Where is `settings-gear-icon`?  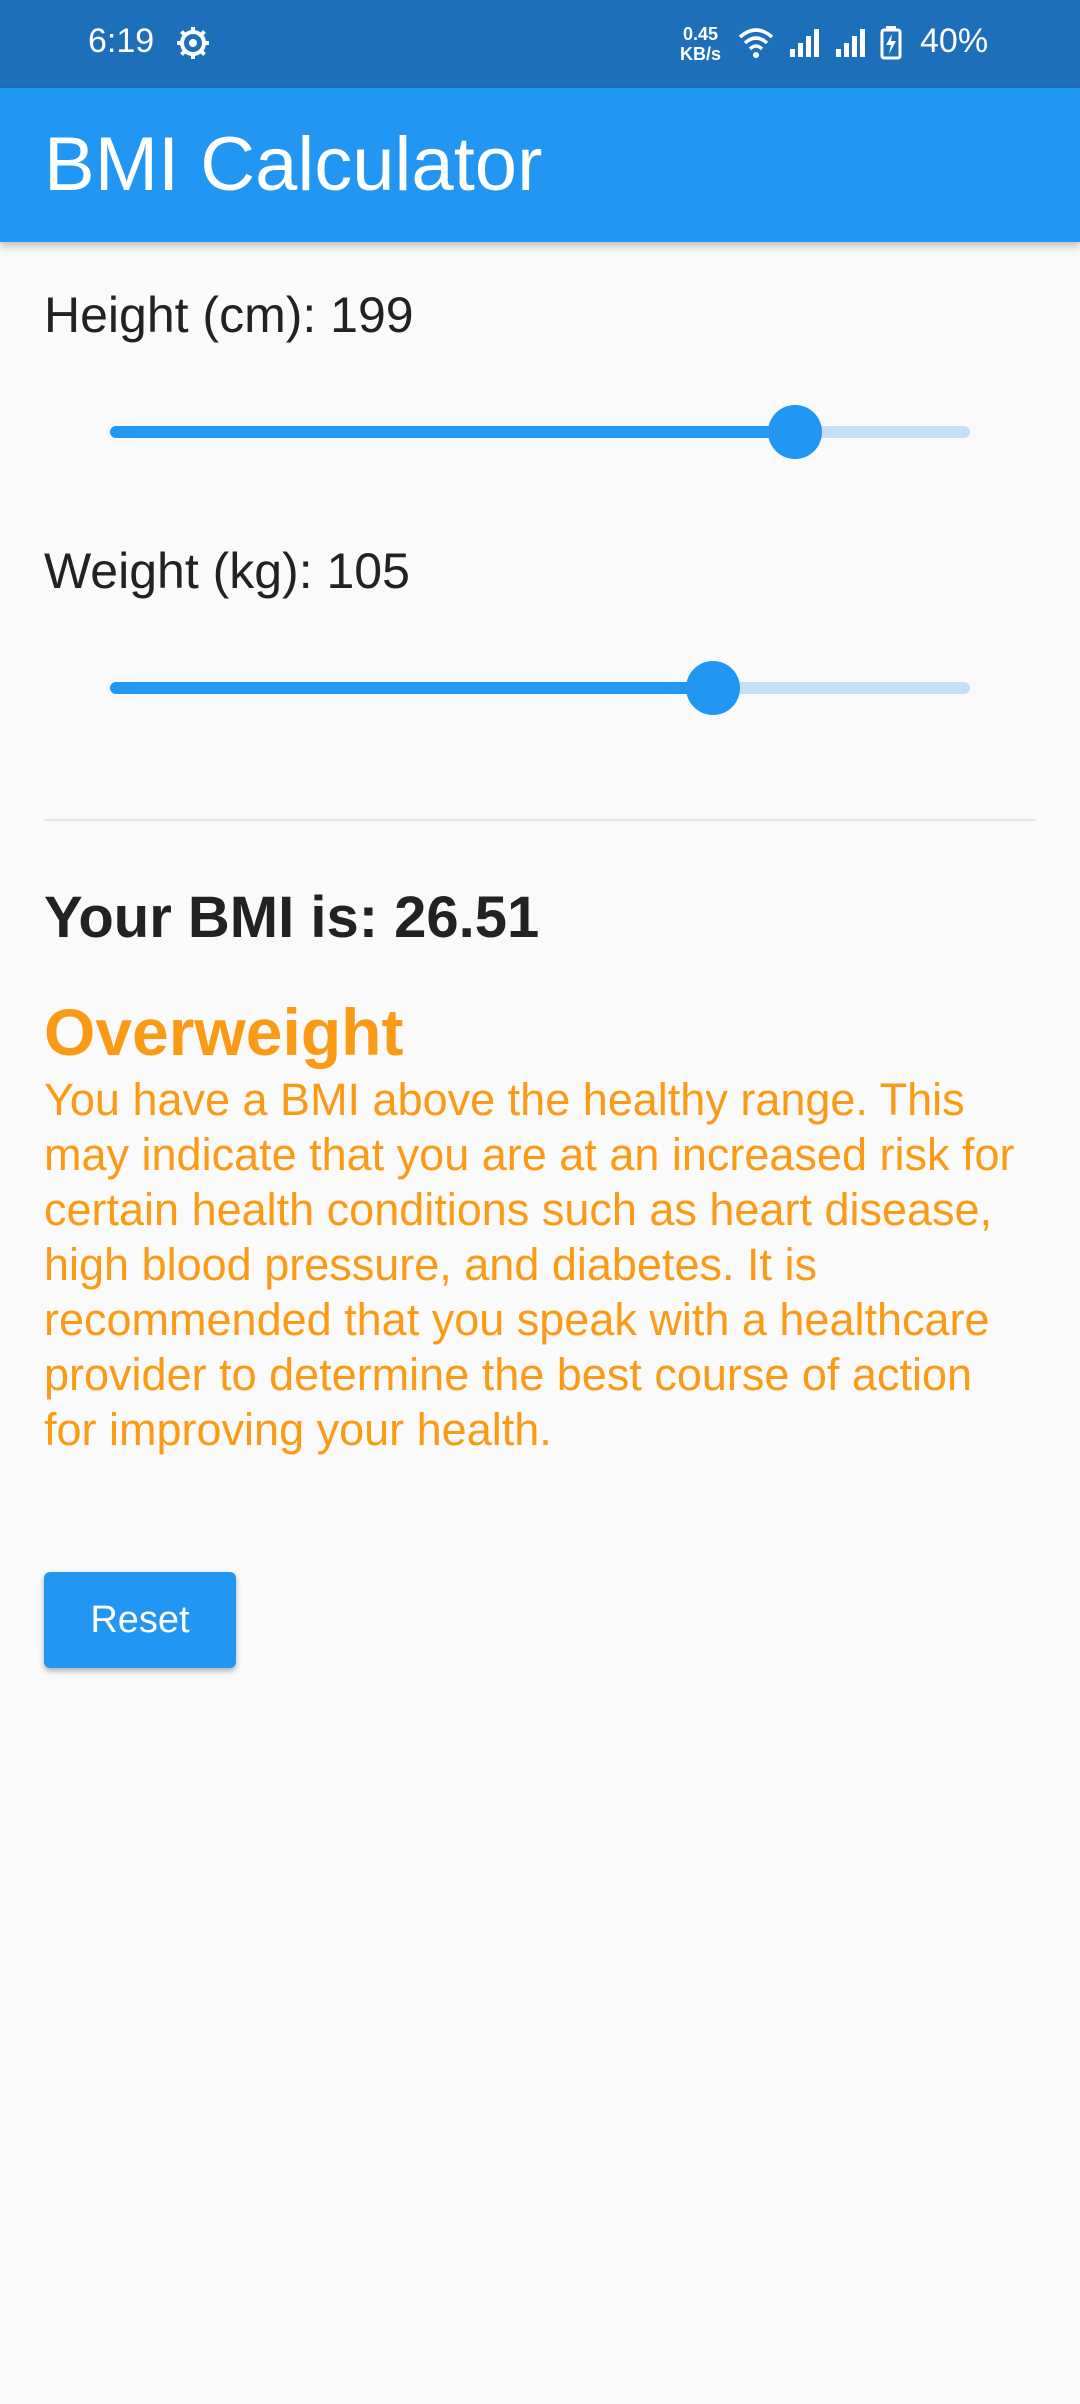 settings-gear-icon is located at coordinates (193, 43).